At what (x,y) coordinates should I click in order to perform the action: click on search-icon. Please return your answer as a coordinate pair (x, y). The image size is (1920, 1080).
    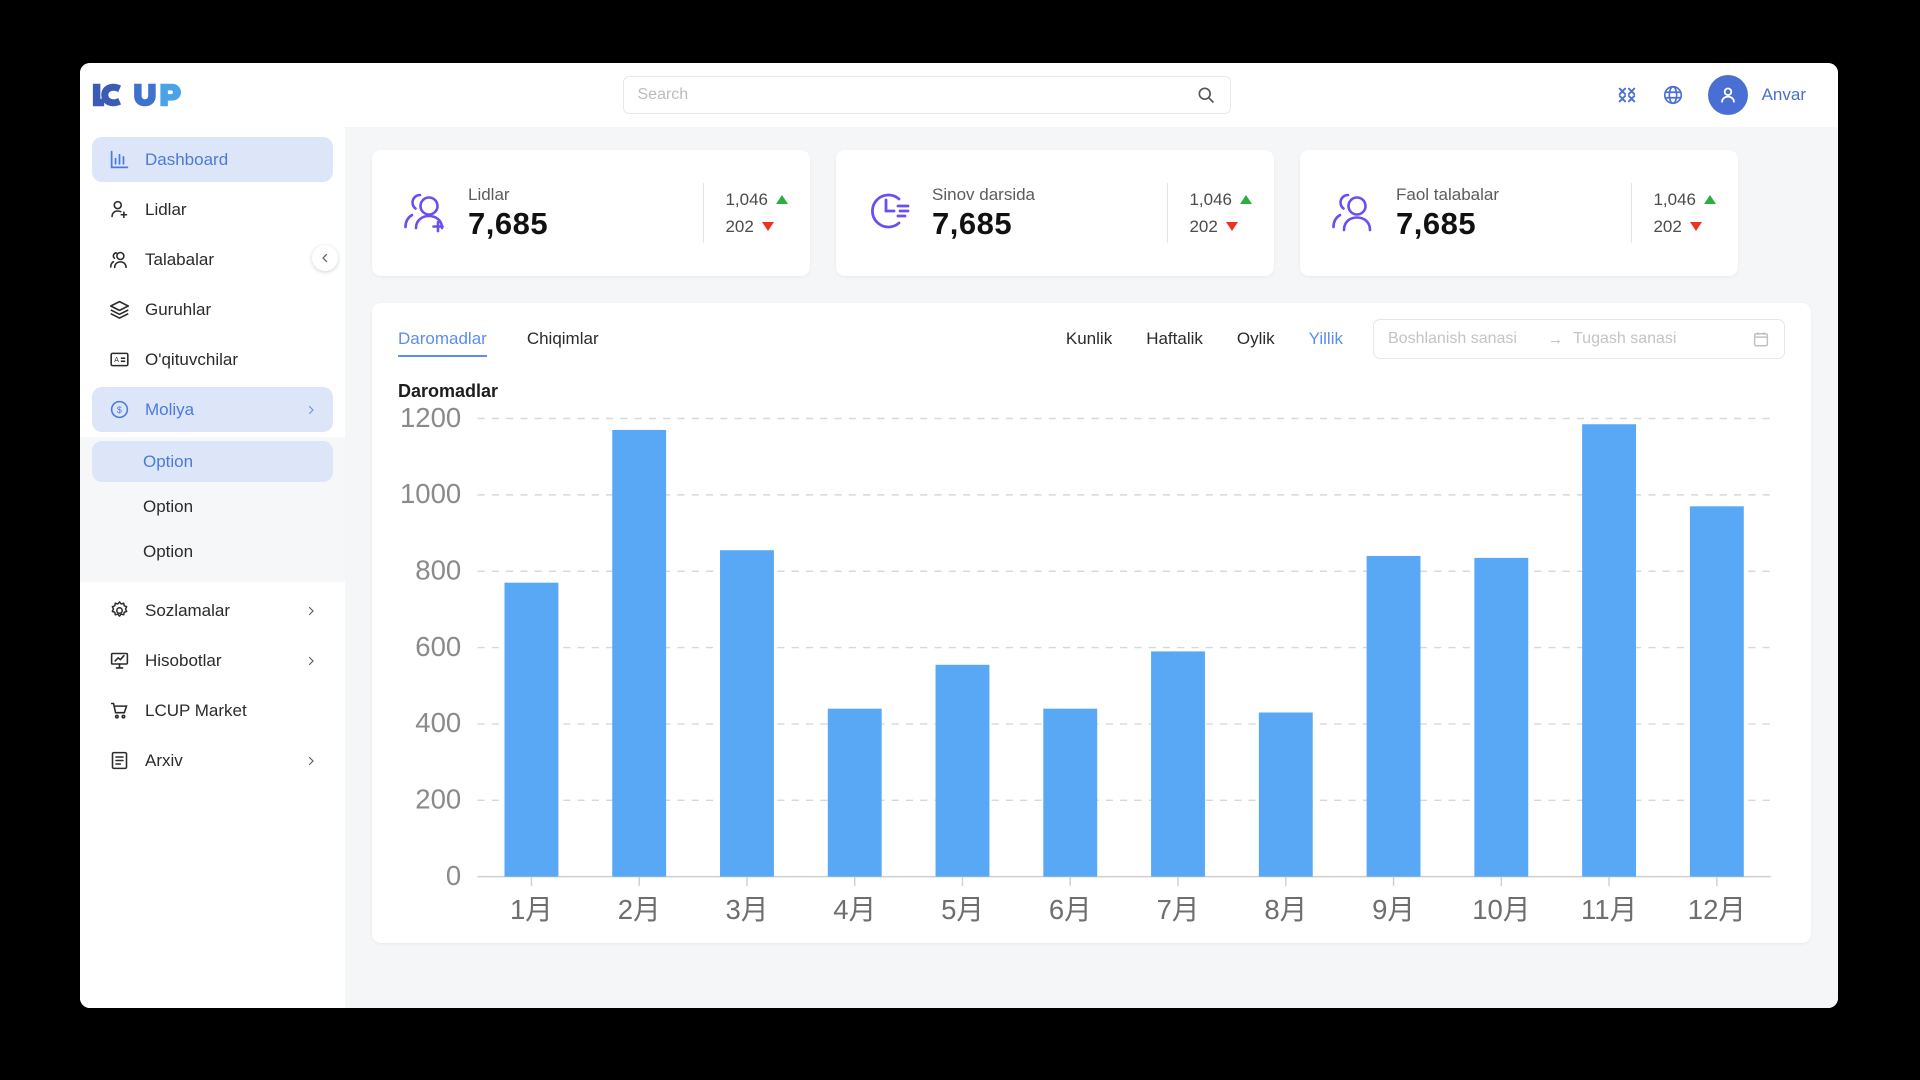
    Looking at the image, I should click on (1206, 95).